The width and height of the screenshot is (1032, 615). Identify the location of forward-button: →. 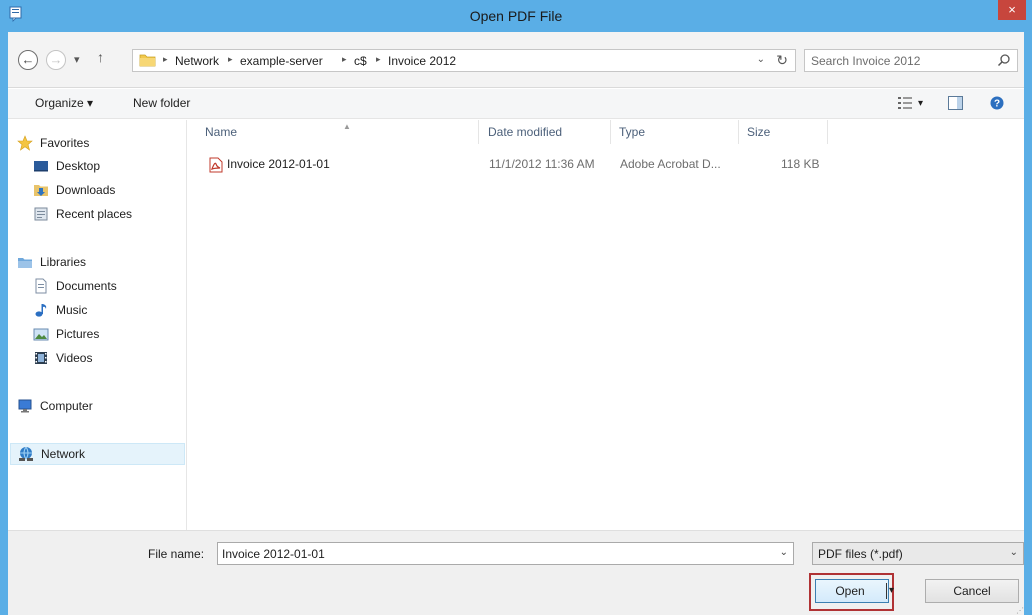
(56, 60).